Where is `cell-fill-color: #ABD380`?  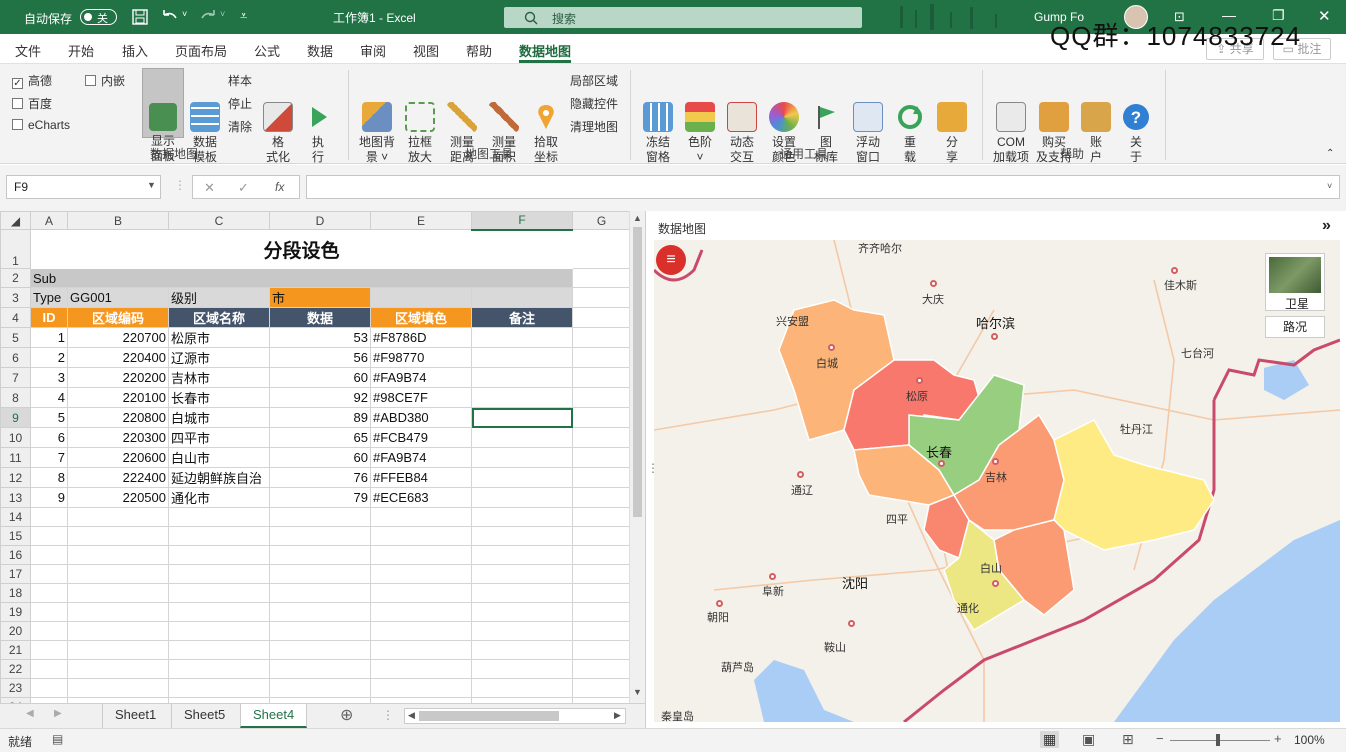
cell-fill-color: #ABD380 is located at coordinates (421, 417).